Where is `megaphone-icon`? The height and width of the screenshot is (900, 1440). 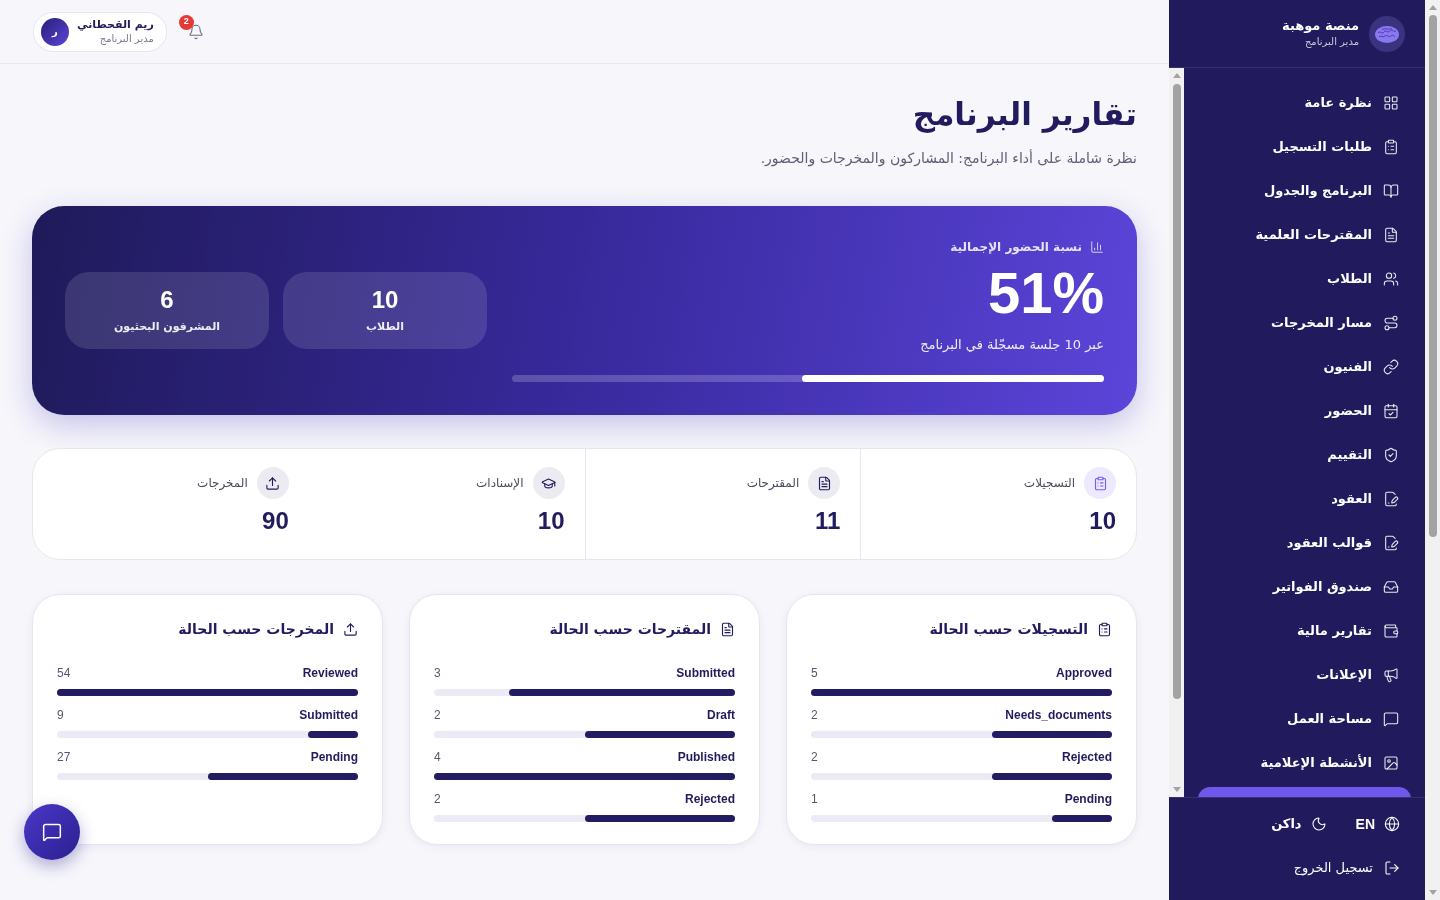 megaphone-icon is located at coordinates (1391, 675).